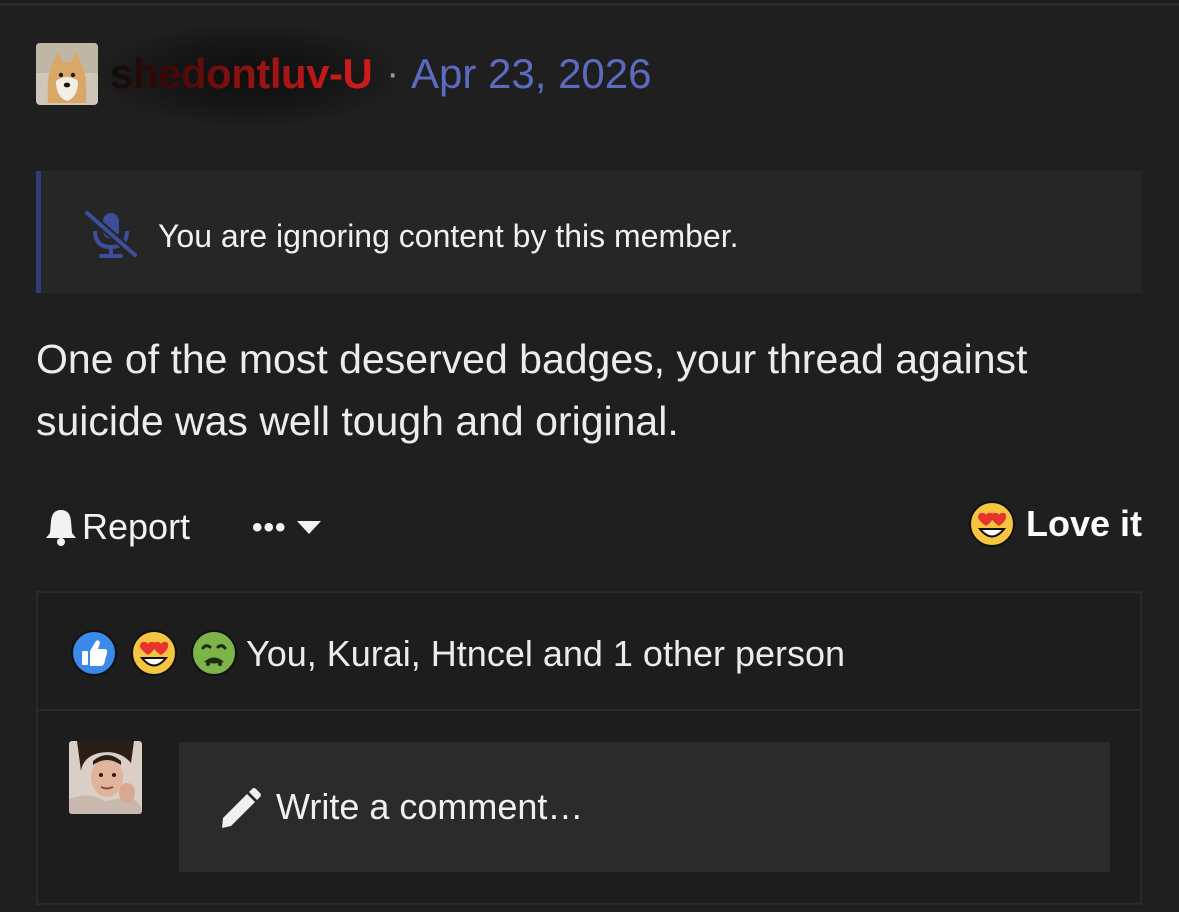  I want to click on post-header: shedontluv-U · Apr 23, 2026, so click(344, 75).